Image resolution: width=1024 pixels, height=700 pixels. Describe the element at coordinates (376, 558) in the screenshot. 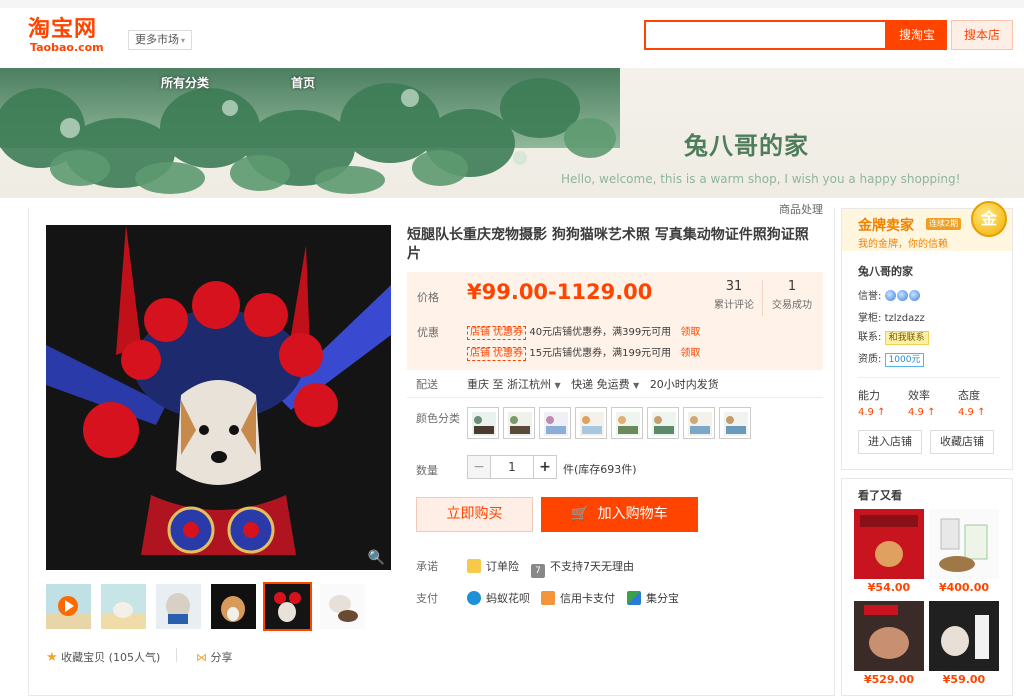

I see `zoom-icon: 🔍` at that location.